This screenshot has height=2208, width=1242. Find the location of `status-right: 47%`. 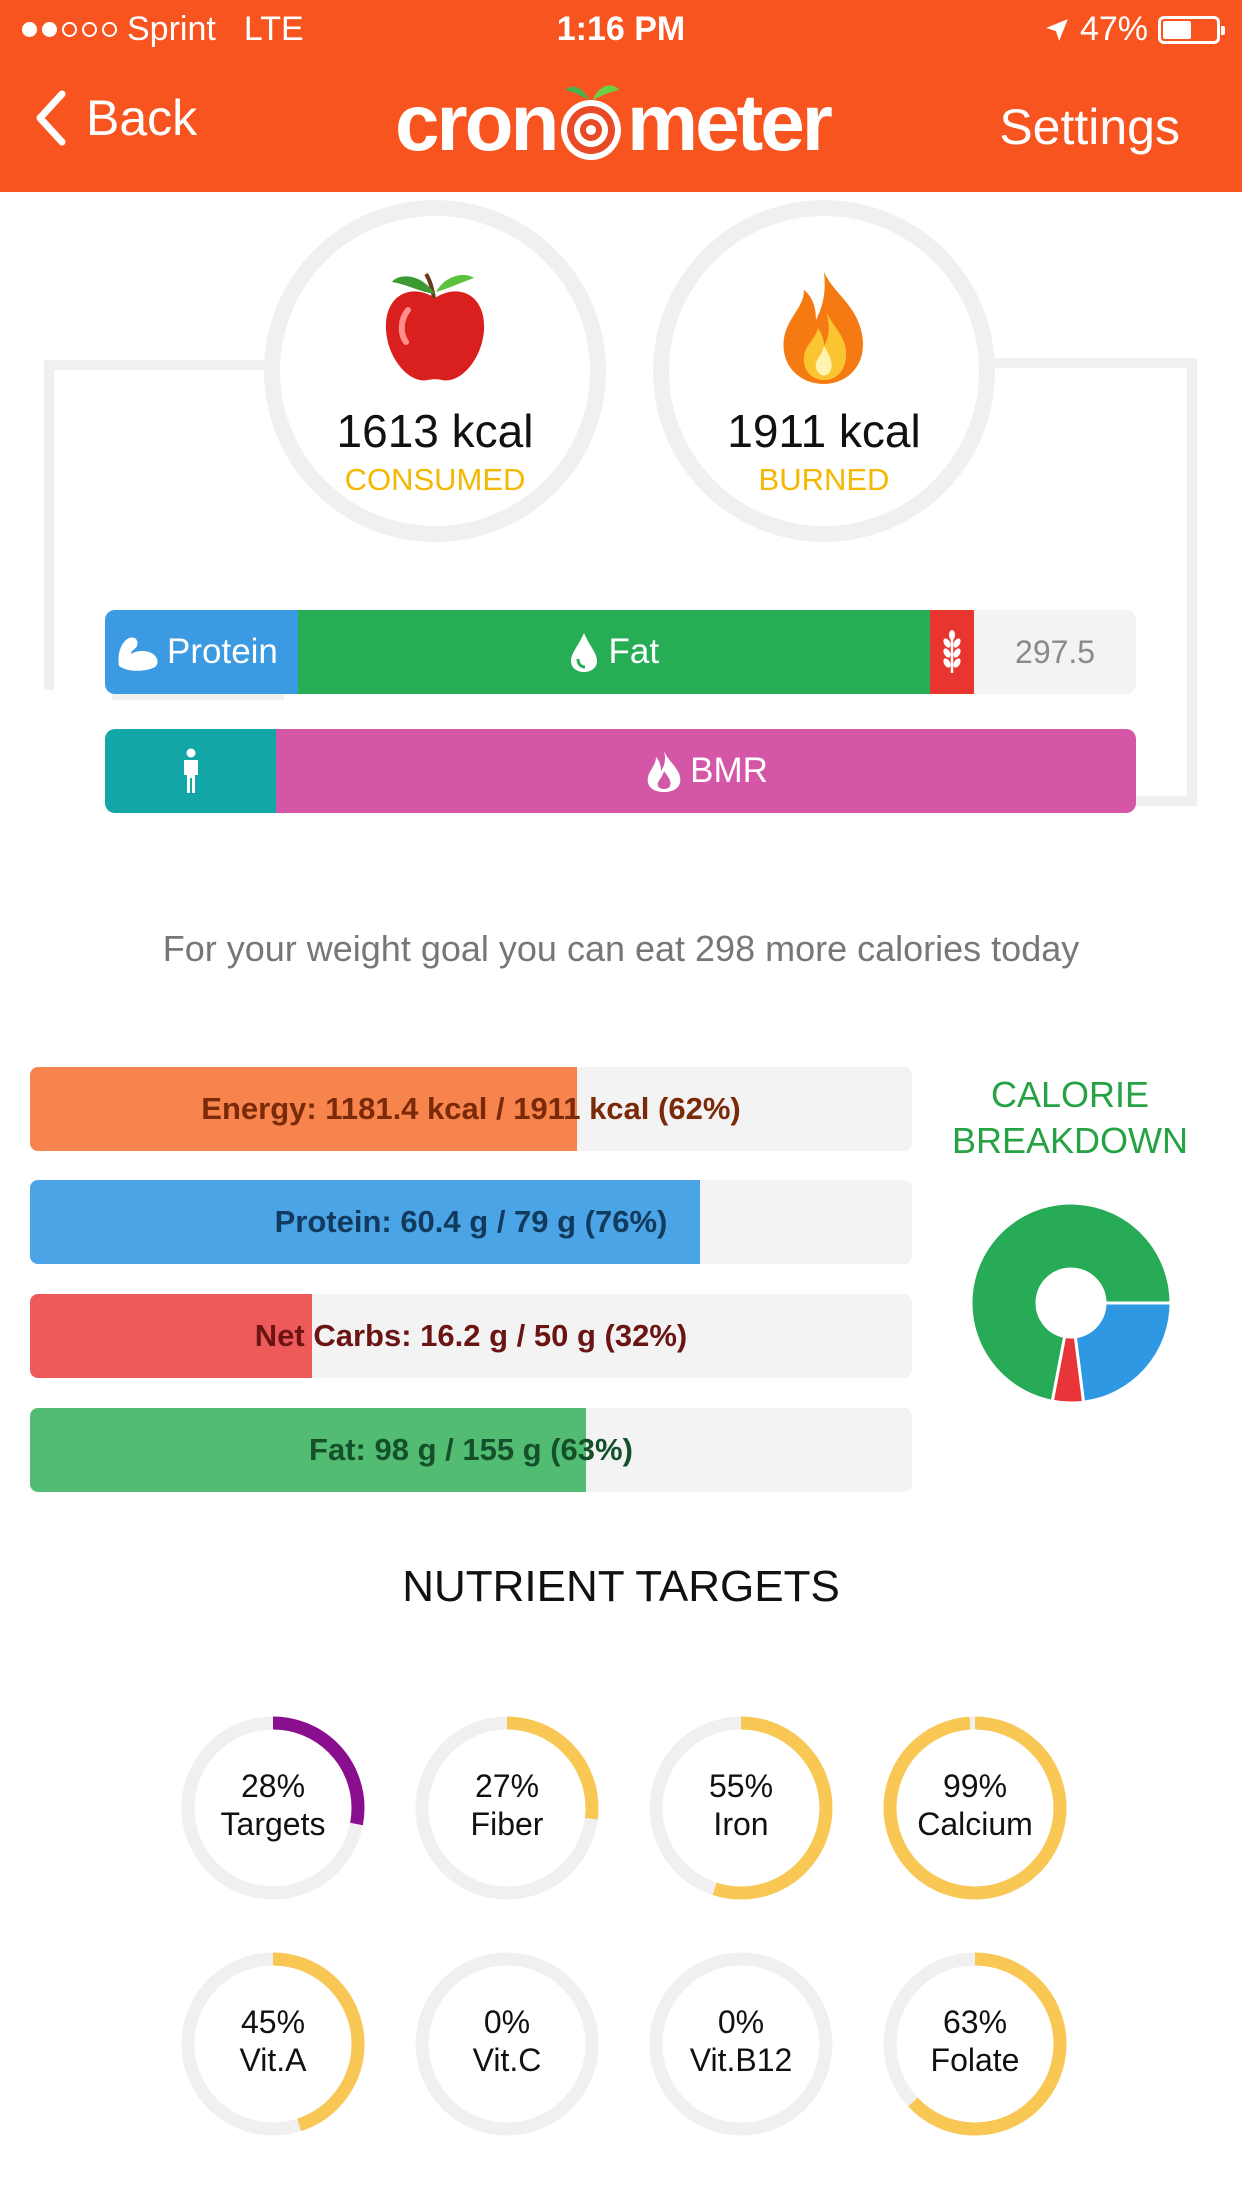

status-right: 47% is located at coordinates (1134, 29).